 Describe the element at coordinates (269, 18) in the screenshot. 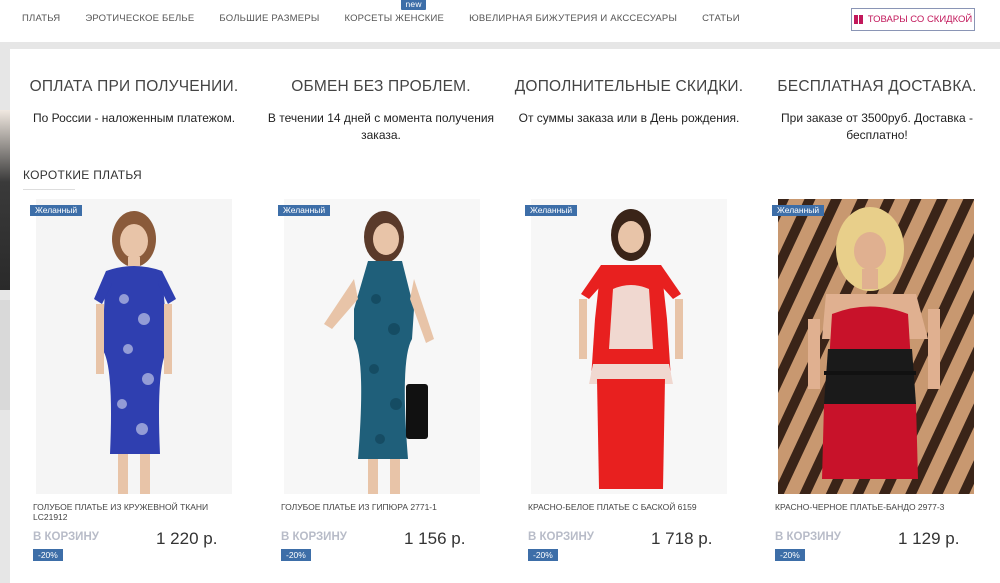

I see `nav-item-plus-size: БОЛЬШИЕ РАЗМЕРЫ` at that location.